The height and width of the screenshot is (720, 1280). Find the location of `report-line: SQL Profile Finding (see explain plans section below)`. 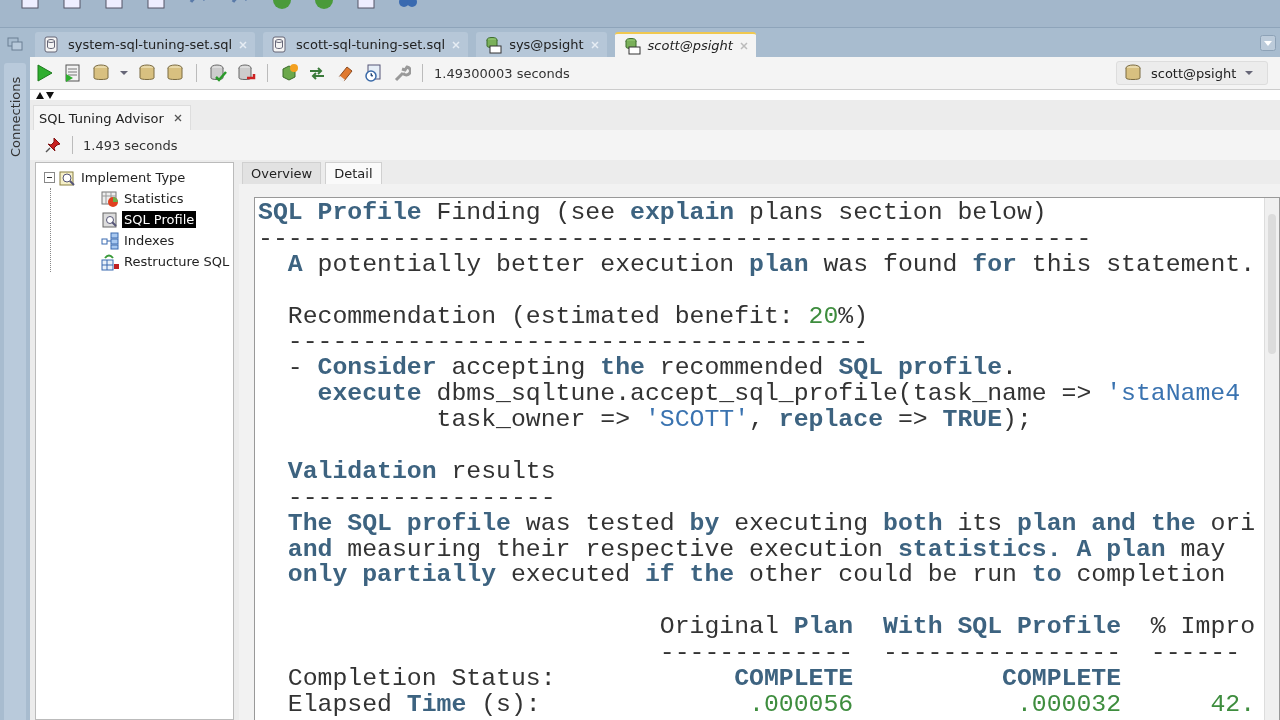

report-line: SQL Profile Finding (see explain plans section below) is located at coordinates (653, 213).